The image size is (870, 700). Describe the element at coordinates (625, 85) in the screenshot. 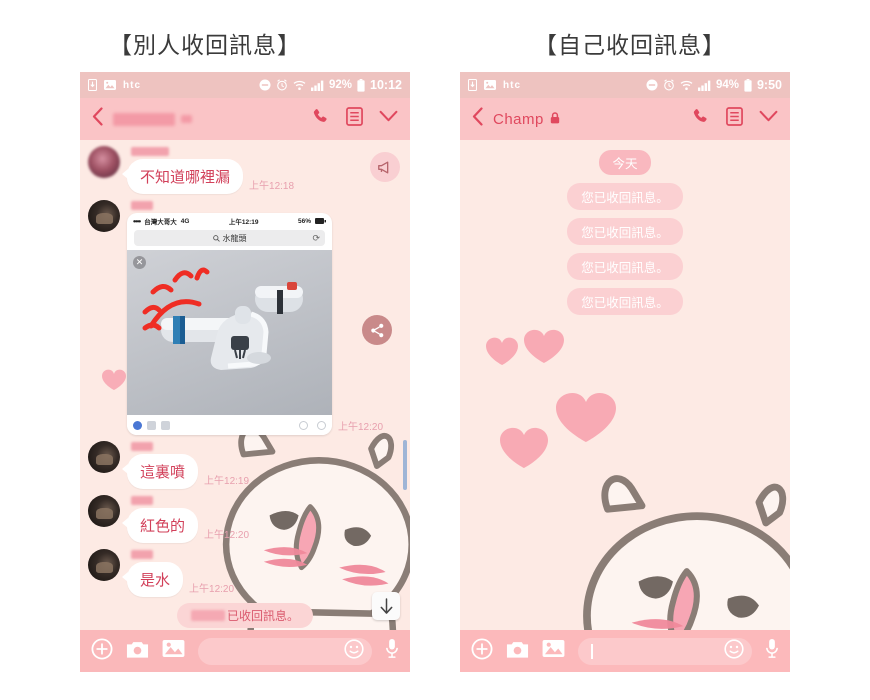

I see `status-bar: htc 94% 9:50` at that location.